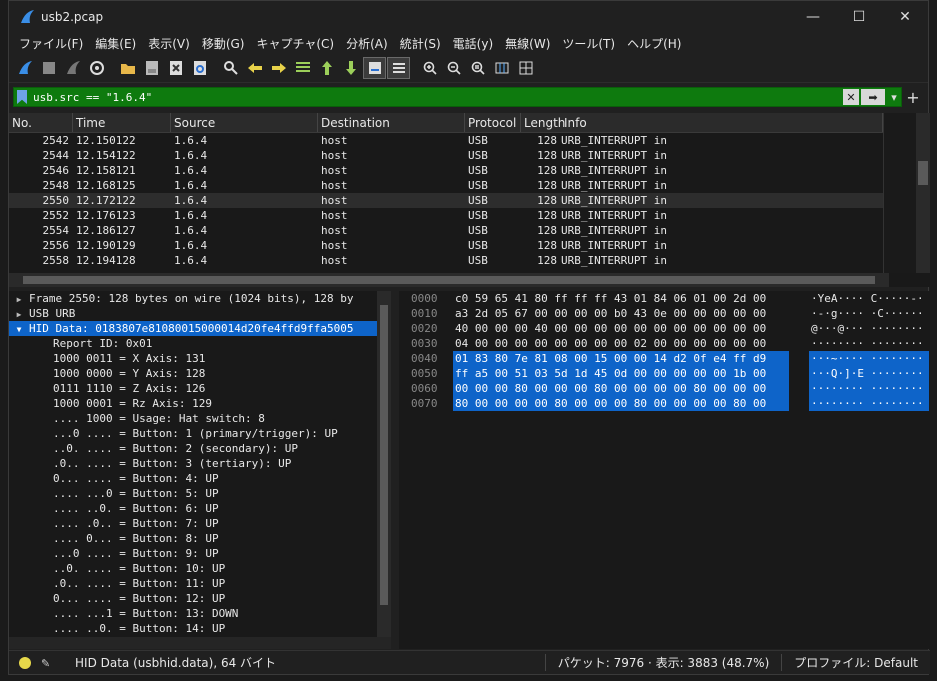 The height and width of the screenshot is (681, 937). What do you see at coordinates (429, 68) in the screenshot?
I see `zoom-in-icon` at bounding box center [429, 68].